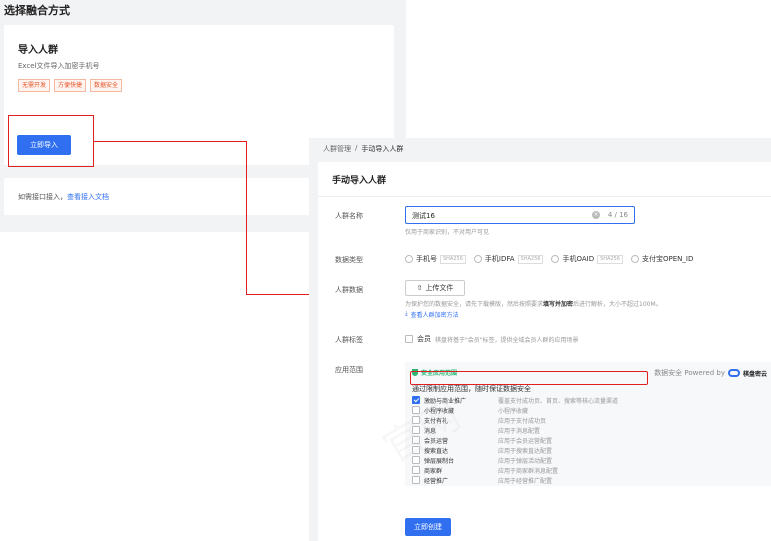 Image resolution: width=771 pixels, height=541 pixels. I want to click on view-encryption-method-label: 查看人群加密方法, so click(434, 315).